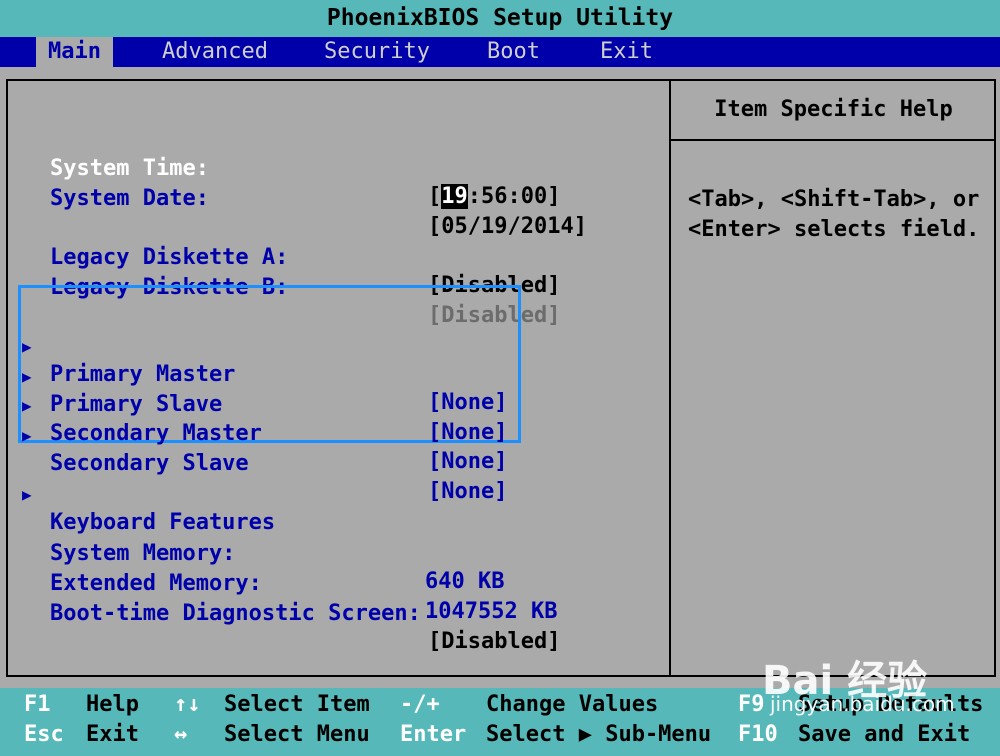  What do you see at coordinates (74, 52) in the screenshot?
I see `tab-main: Main` at bounding box center [74, 52].